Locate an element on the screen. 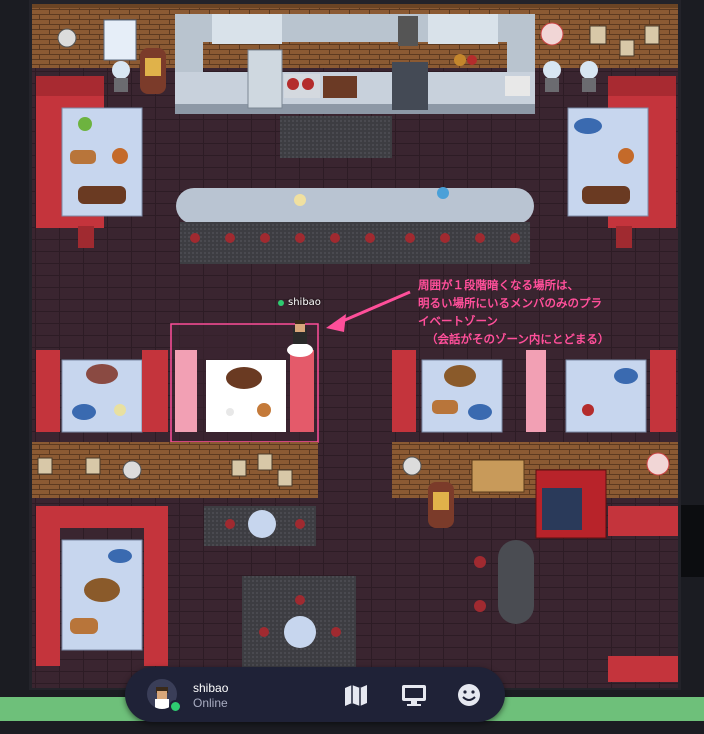  user-status: Online is located at coordinates (210, 703).